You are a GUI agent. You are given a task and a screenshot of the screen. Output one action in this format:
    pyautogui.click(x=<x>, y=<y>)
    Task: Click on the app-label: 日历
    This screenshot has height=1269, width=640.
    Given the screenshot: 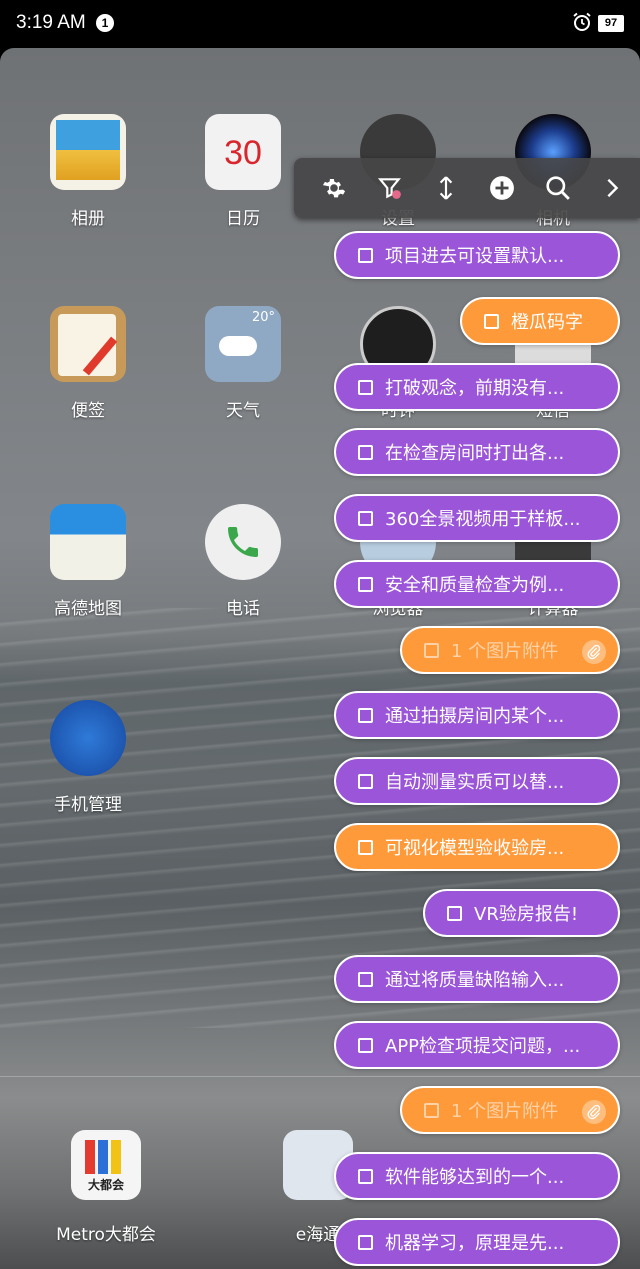 What is the action you would take?
    pyautogui.click(x=243, y=219)
    